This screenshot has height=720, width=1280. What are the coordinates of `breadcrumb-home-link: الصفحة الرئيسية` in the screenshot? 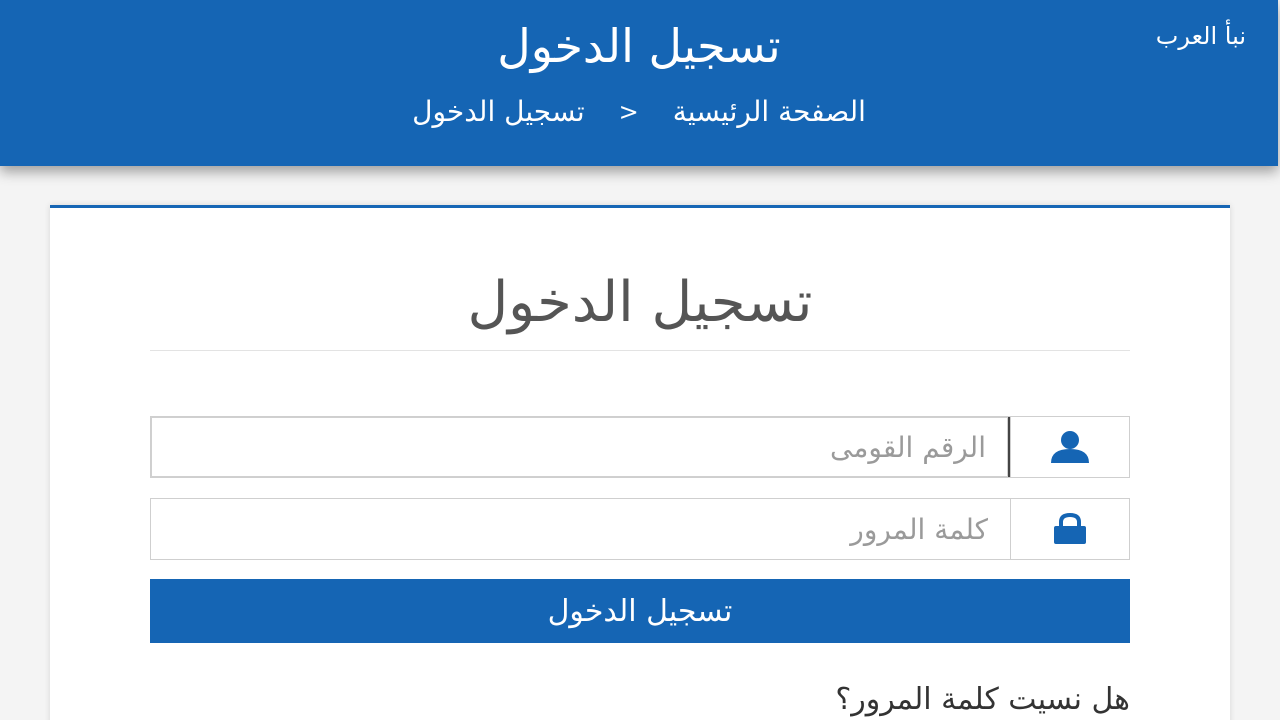 It's located at (769, 112).